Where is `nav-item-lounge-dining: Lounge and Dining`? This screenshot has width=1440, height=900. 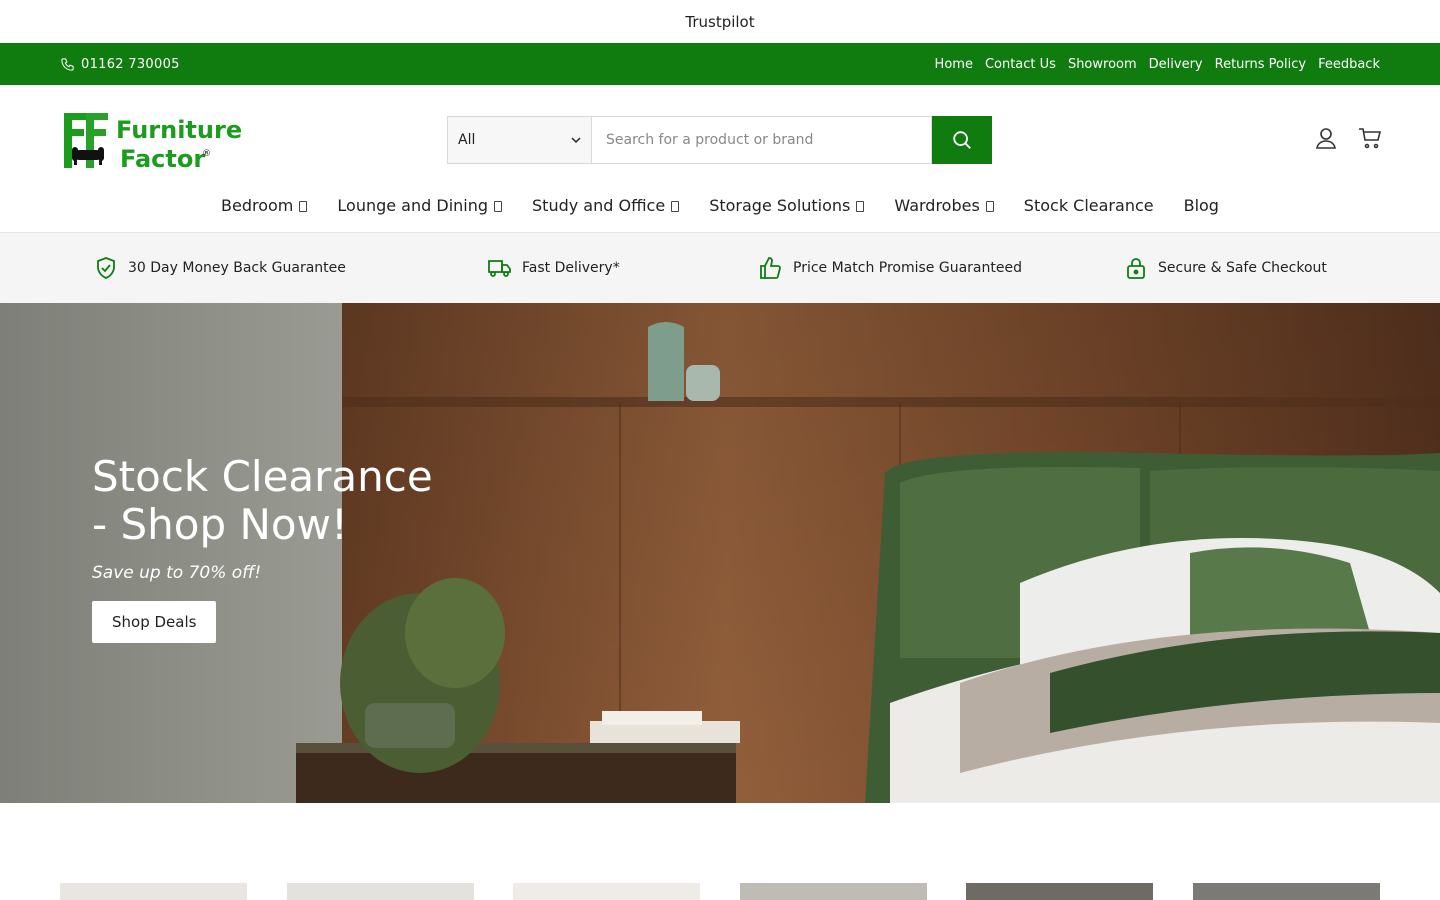 nav-item-lounge-dining: Lounge and Dining is located at coordinates (420, 205).